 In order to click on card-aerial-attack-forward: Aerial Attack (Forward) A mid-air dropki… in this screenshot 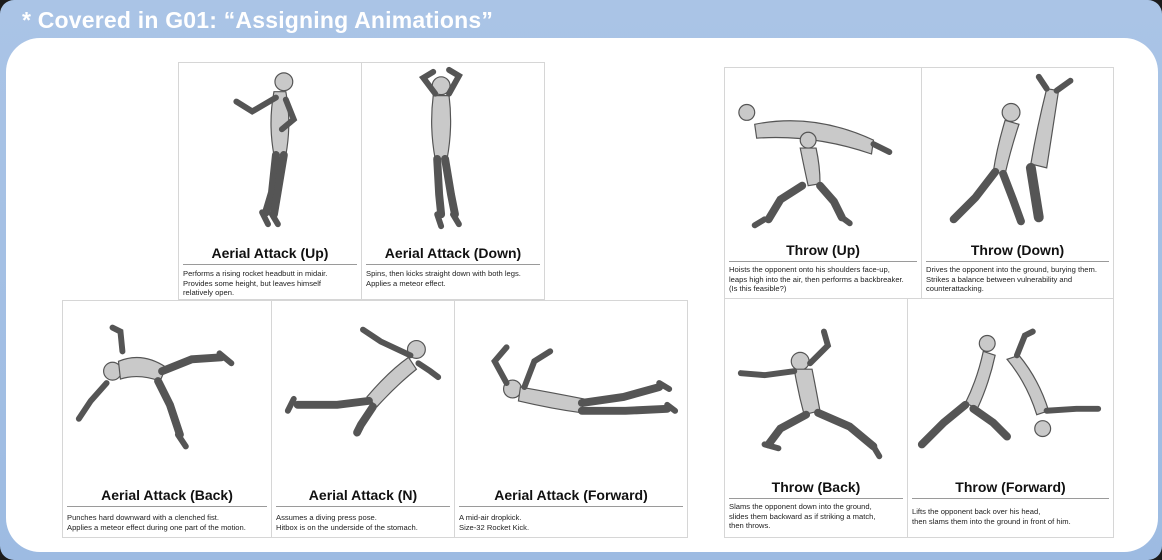, I will do `click(571, 419)`.